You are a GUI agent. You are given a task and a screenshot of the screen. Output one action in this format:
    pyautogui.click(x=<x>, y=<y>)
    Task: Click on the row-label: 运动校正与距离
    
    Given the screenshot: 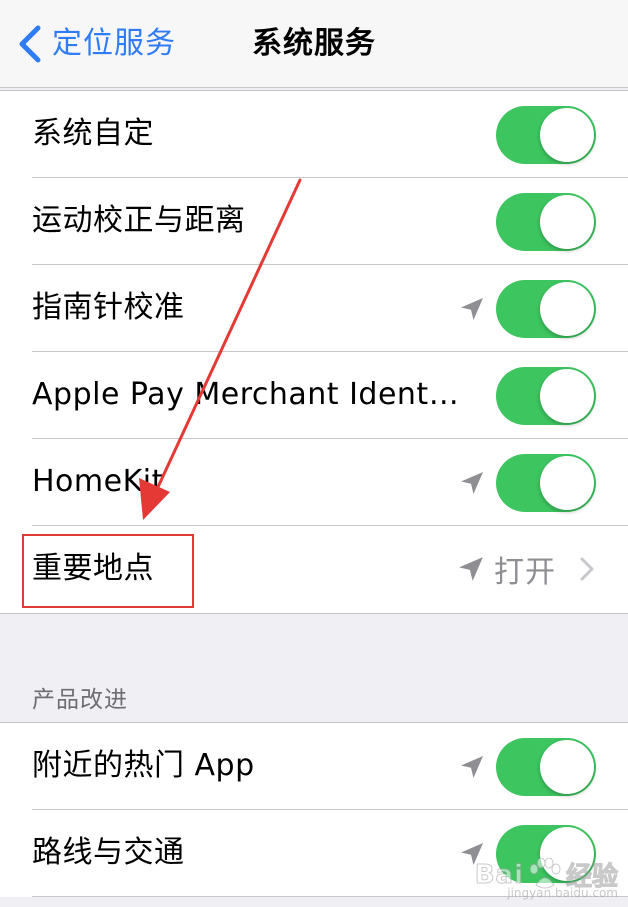 What is the action you would take?
    pyautogui.click(x=139, y=220)
    